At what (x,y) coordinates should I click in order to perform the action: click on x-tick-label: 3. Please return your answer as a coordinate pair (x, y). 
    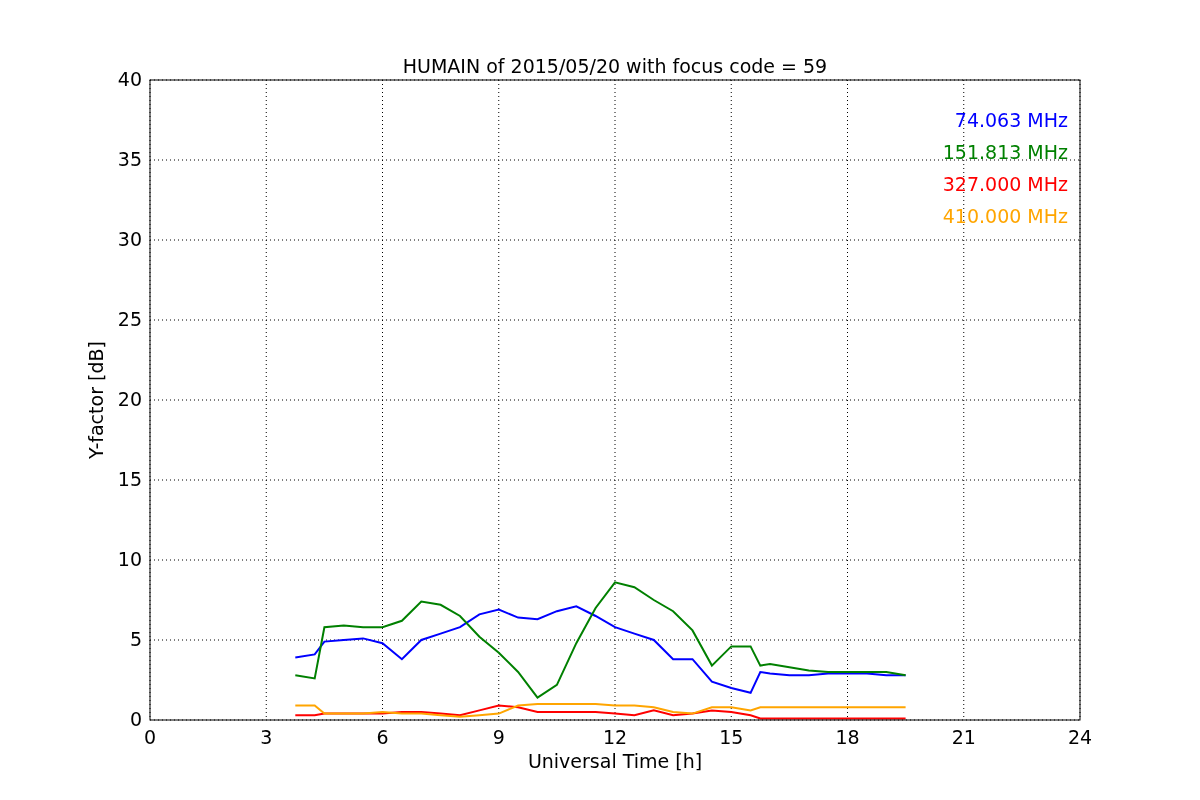
    Looking at the image, I should click on (266, 737).